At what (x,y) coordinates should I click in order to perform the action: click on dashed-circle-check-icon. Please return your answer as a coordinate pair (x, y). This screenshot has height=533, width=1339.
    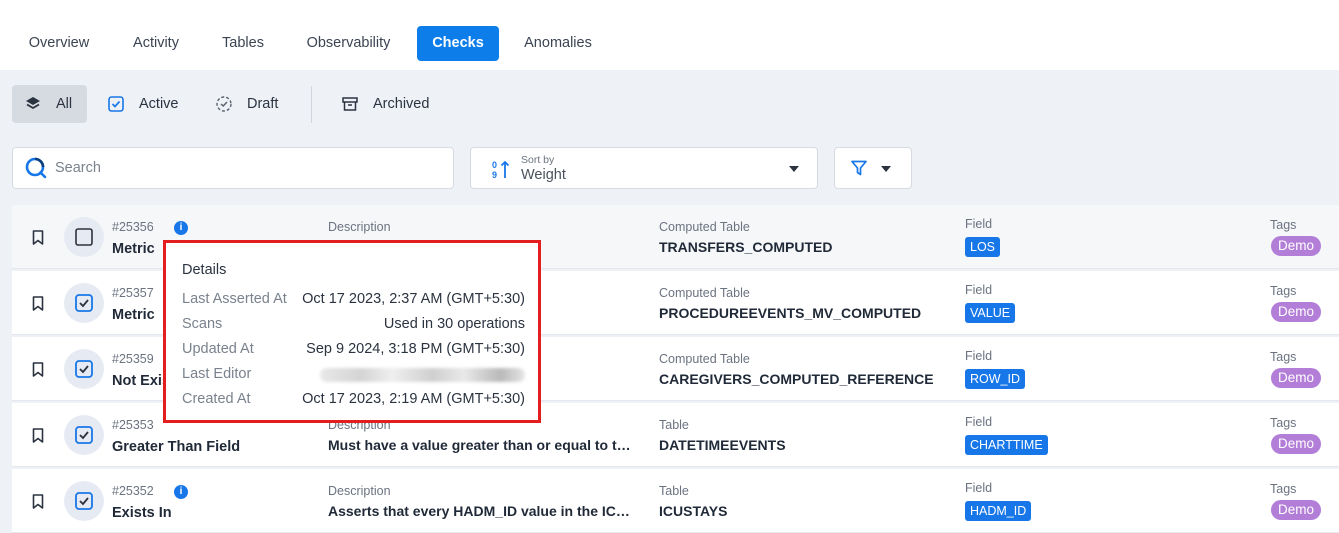
    Looking at the image, I should click on (224, 104).